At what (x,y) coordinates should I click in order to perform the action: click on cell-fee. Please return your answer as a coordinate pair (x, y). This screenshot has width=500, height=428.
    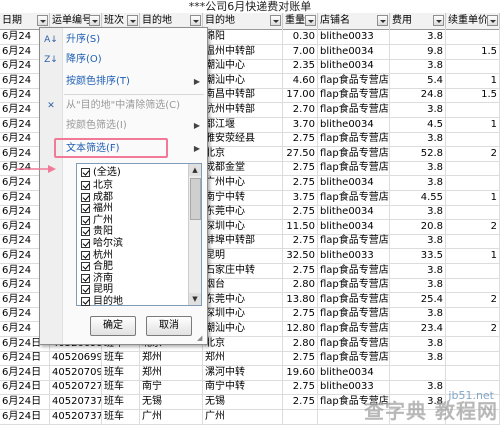
    Looking at the image, I should click on (418, 372).